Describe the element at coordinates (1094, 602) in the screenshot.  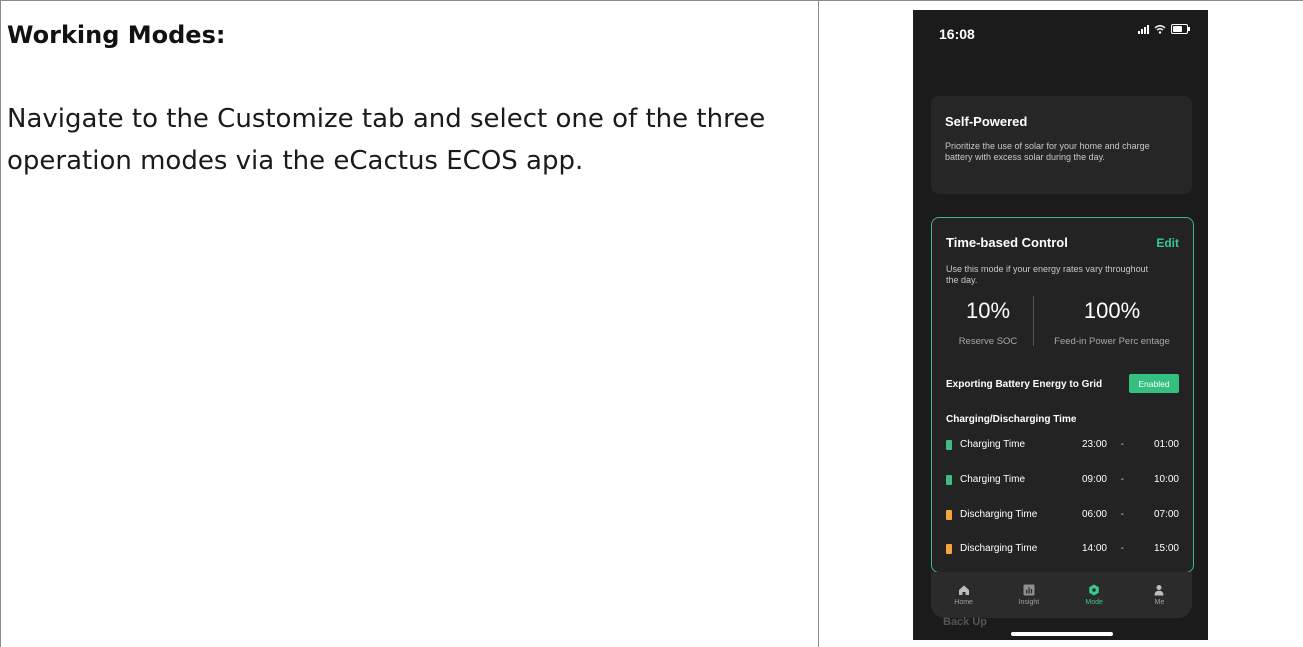
I see `nav-label: Mode` at that location.